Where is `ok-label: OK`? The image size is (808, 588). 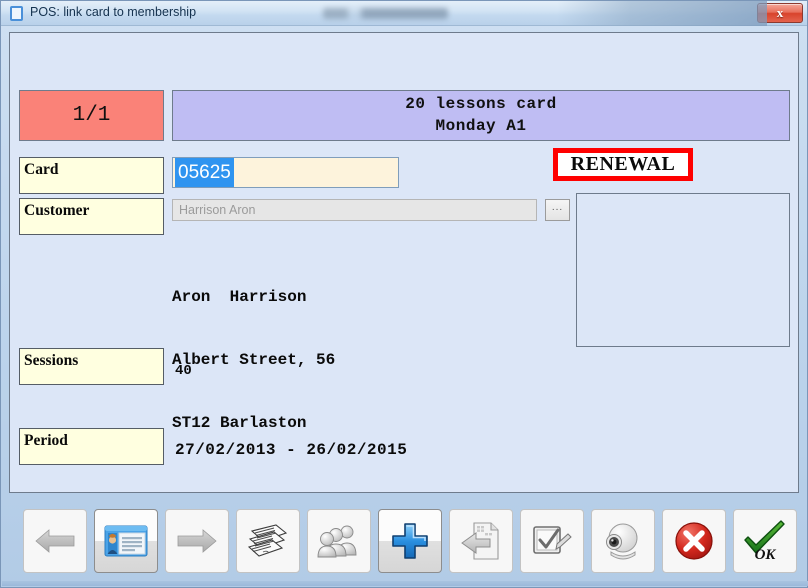
ok-label: OK is located at coordinates (766, 554).